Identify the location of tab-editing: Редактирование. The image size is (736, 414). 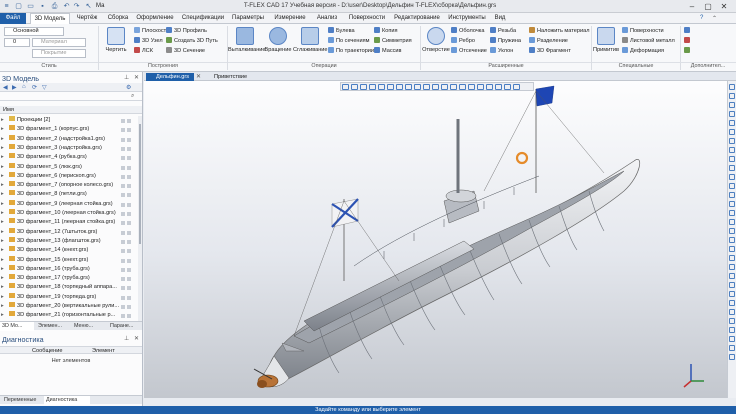
(417, 18).